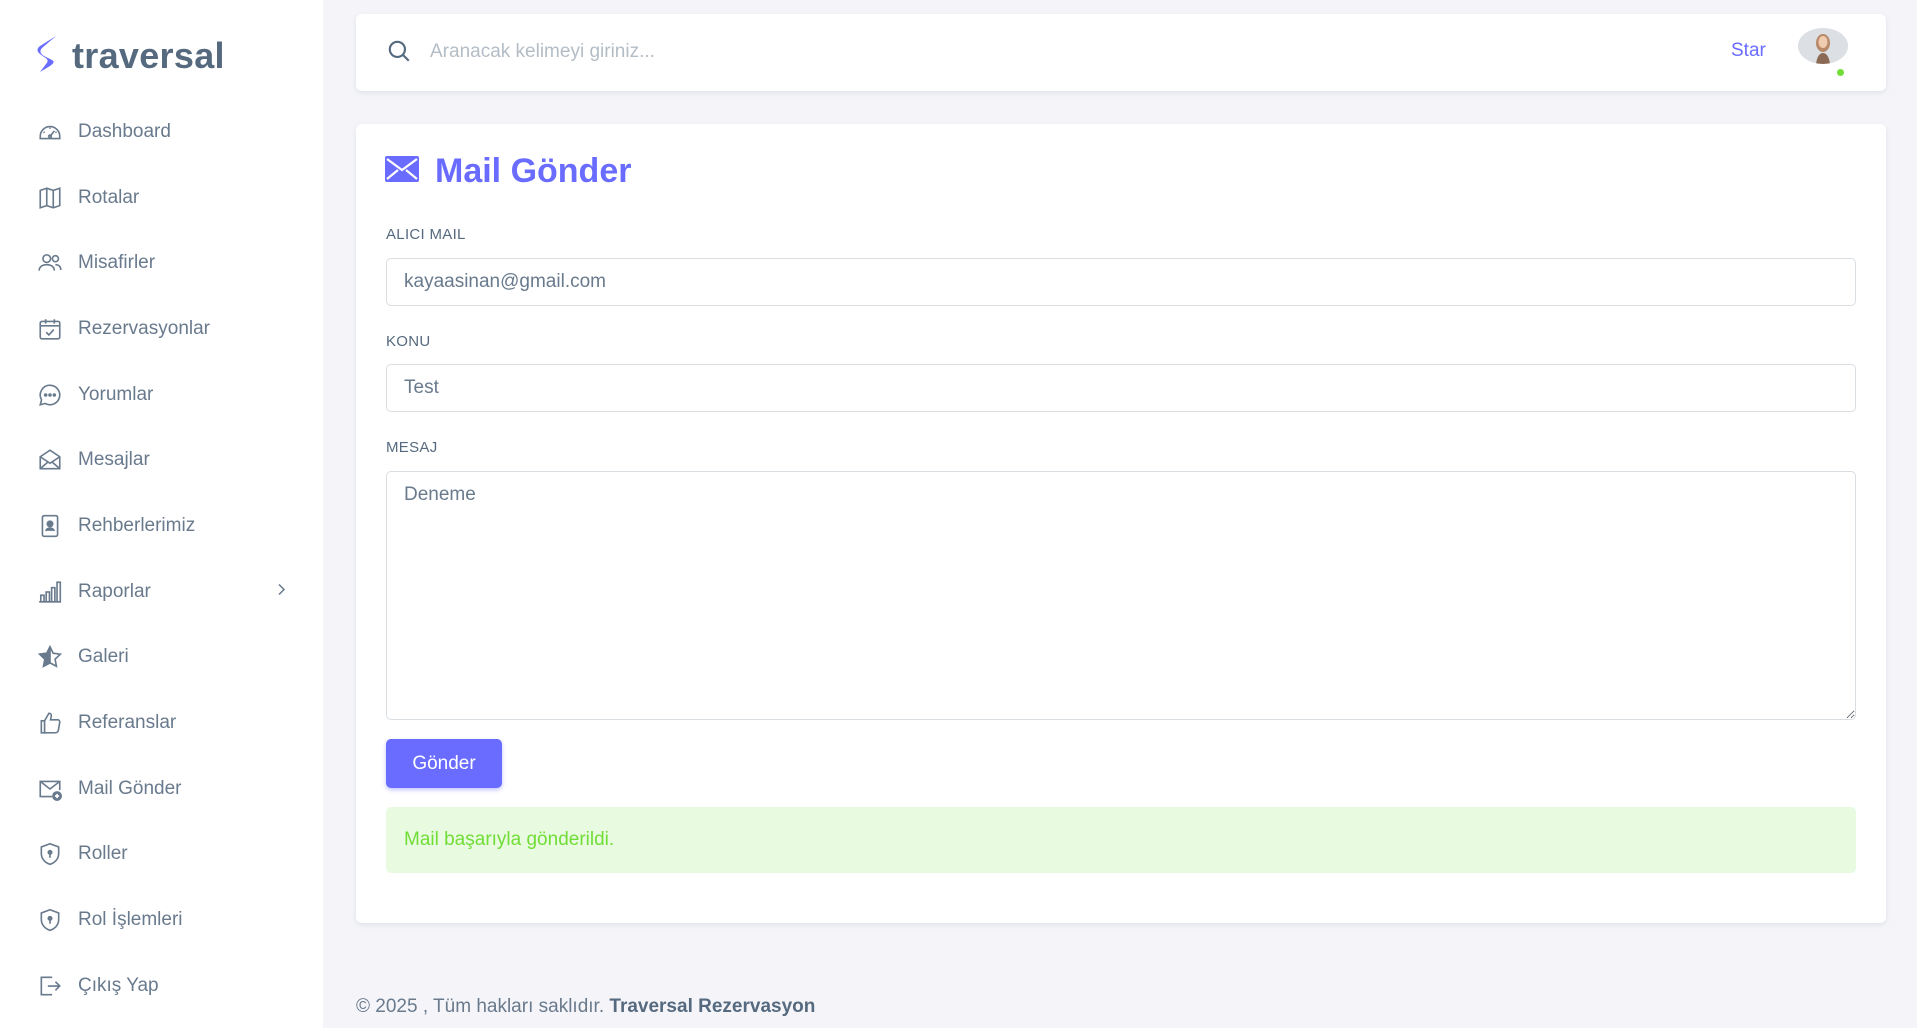 Image resolution: width=1917 pixels, height=1028 pixels. Describe the element at coordinates (480, 1006) in the screenshot. I see `footer-copyright: © 2025 , Tüm hakları saklıdır.` at that location.